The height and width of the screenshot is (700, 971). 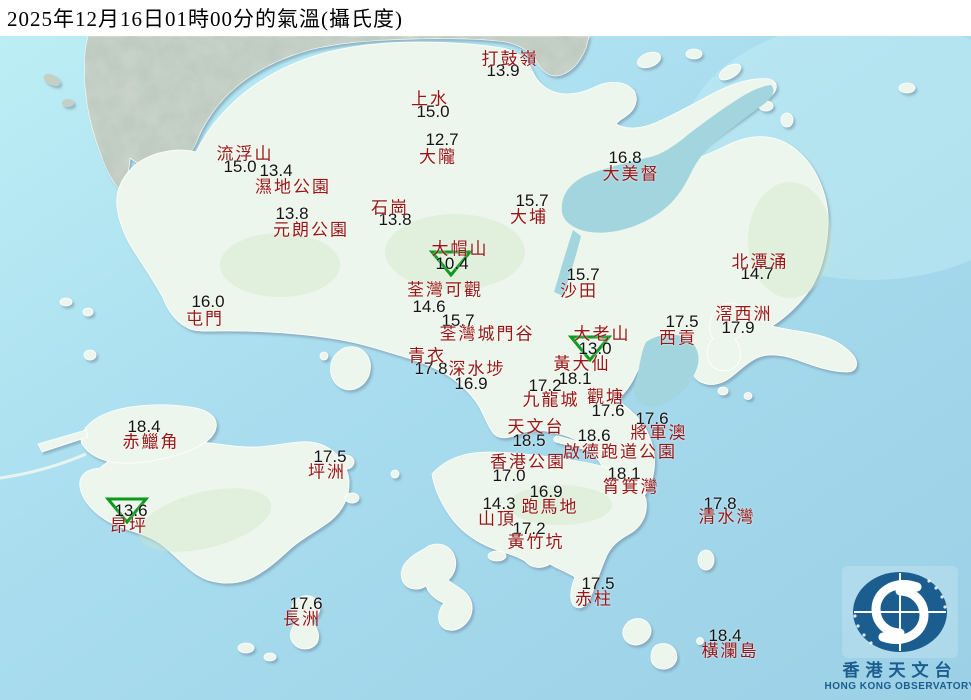 I want to click on hko-logo: 香港天文台 HONG KONG OBSERVATORY, so click(x=897, y=631).